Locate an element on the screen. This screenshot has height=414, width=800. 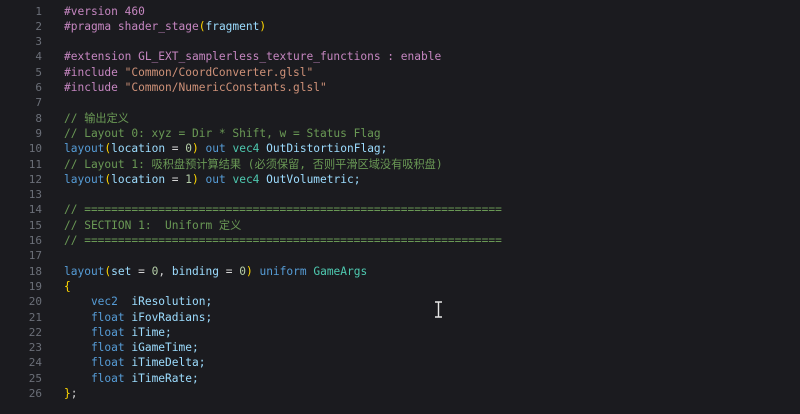
code-token: GameArgs is located at coordinates (340, 271).